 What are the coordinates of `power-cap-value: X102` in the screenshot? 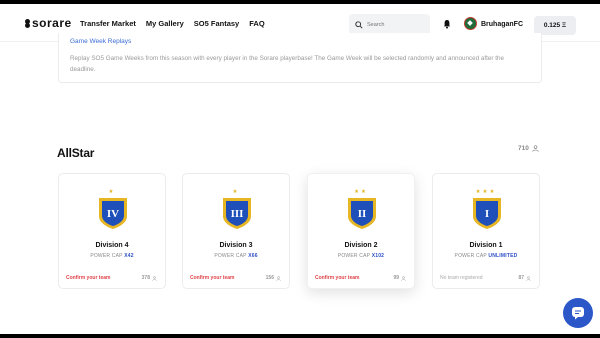 It's located at (378, 256).